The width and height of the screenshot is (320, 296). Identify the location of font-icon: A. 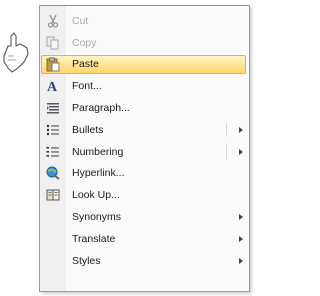
(53, 86).